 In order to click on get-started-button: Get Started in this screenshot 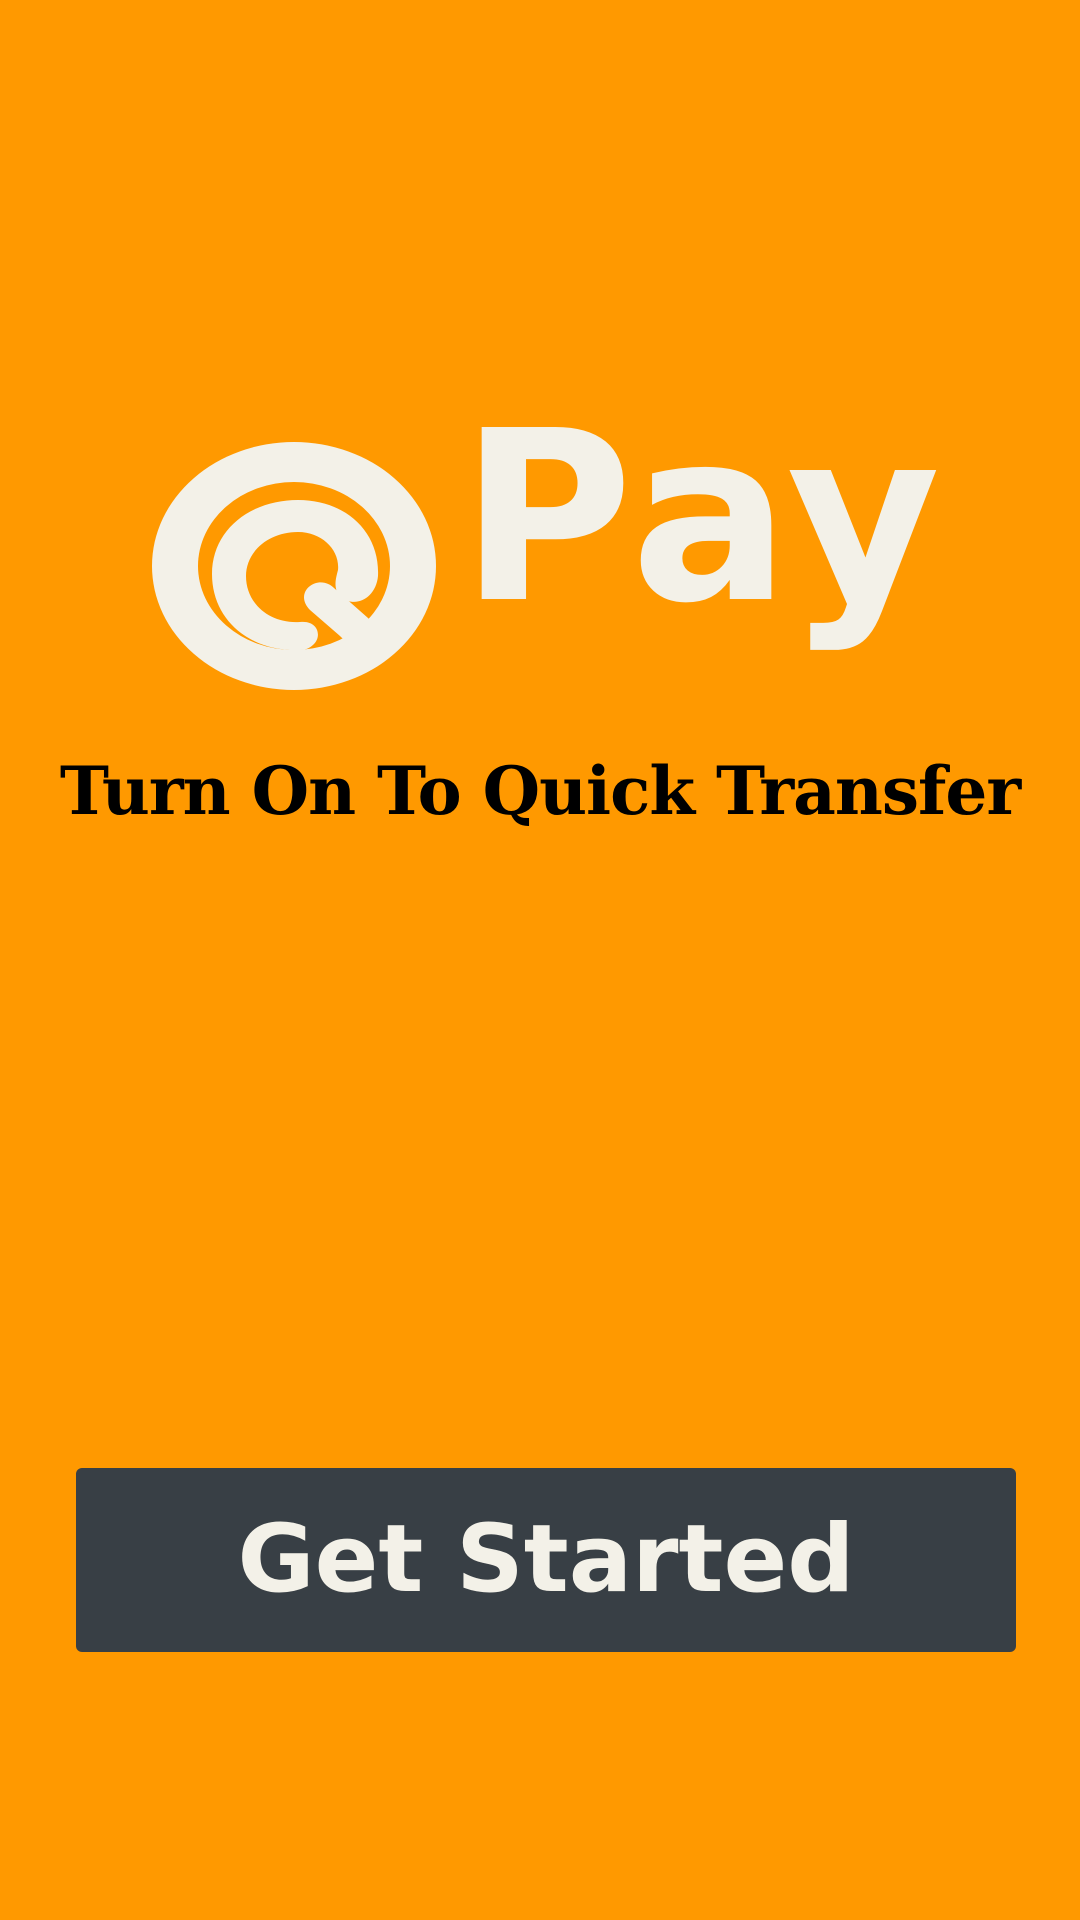, I will do `click(546, 1560)`.